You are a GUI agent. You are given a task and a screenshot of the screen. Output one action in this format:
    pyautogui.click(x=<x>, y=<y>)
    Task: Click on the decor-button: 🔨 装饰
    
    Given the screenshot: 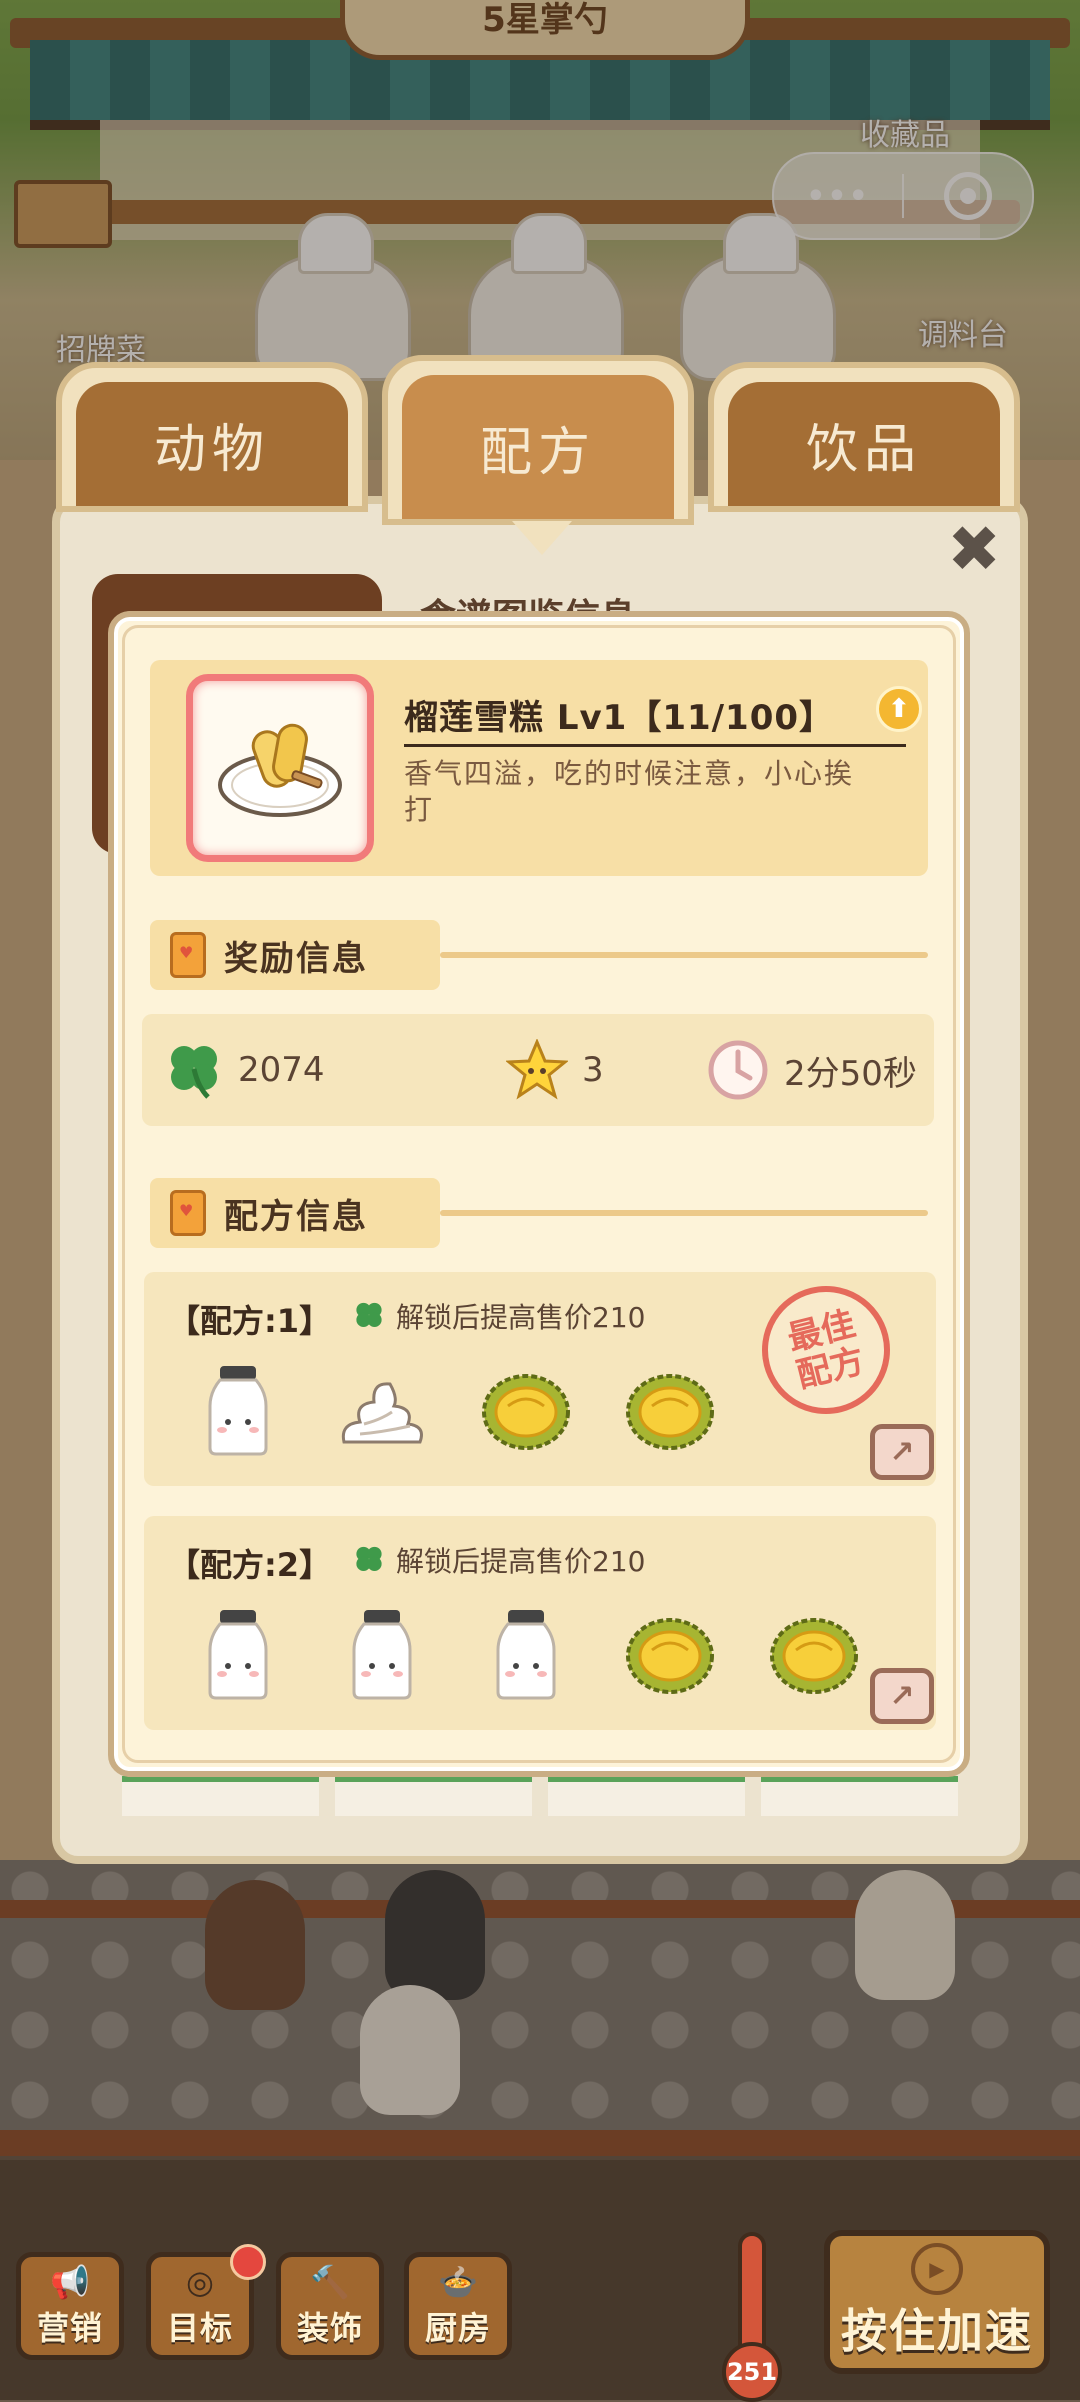 What is the action you would take?
    pyautogui.click(x=330, y=2306)
    